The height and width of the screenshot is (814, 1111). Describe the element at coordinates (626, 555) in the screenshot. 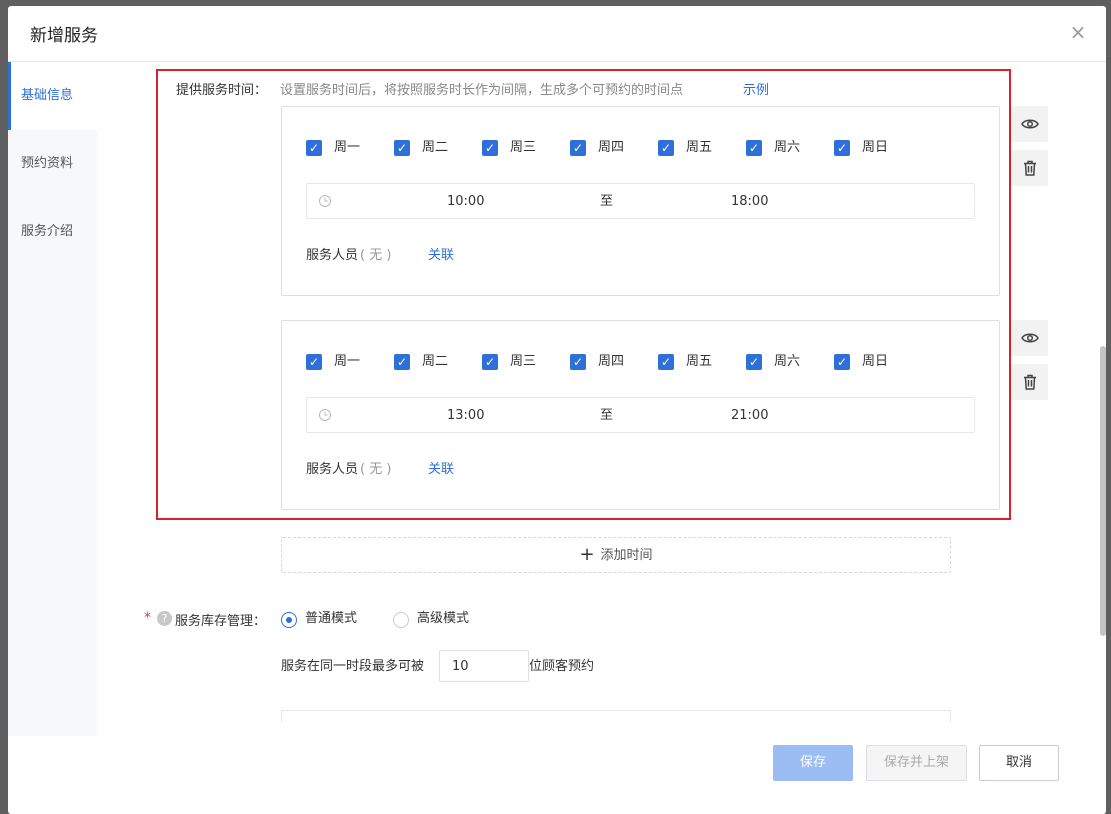

I see `add-time-label: 添加时间` at that location.